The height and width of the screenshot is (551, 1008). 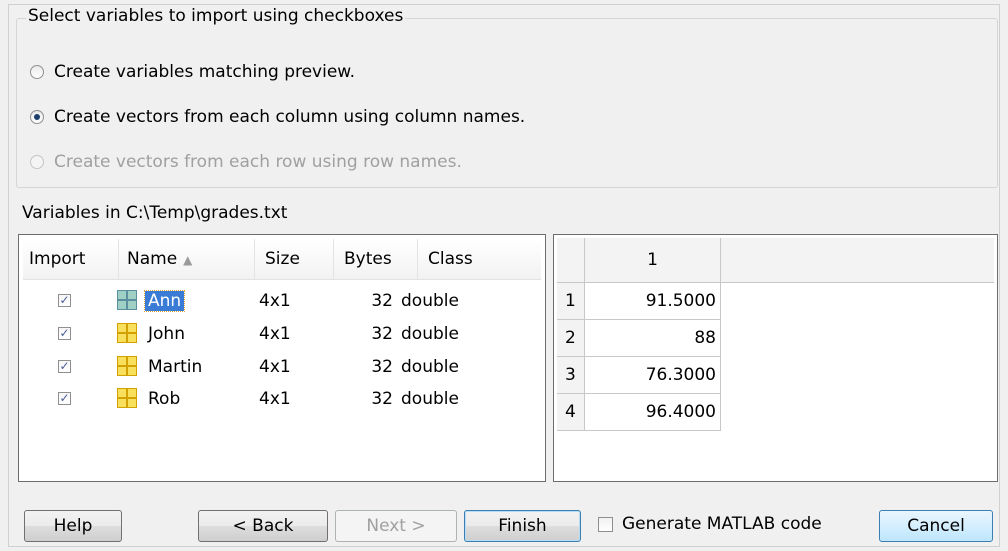 I want to click on grid-cell: 96.4000, so click(x=653, y=412).